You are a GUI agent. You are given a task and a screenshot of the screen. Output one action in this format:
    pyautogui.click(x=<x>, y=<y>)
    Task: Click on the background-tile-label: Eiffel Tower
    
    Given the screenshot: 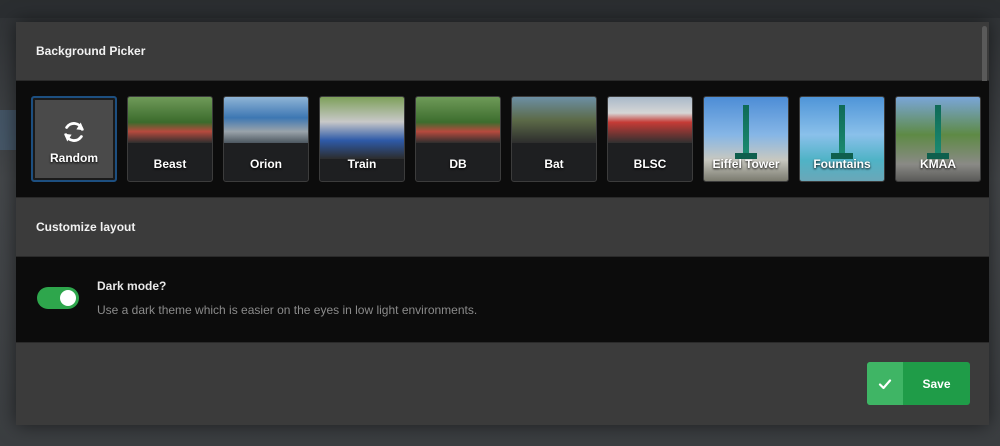 What is the action you would take?
    pyautogui.click(x=746, y=164)
    